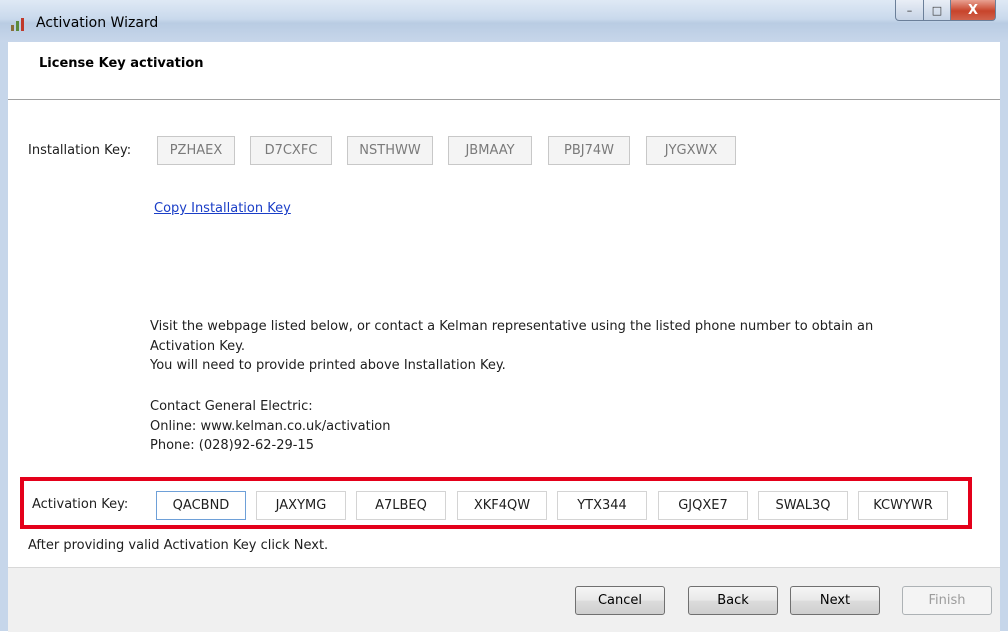  Describe the element at coordinates (121, 63) in the screenshot. I see `page-title: License Key activation` at that location.